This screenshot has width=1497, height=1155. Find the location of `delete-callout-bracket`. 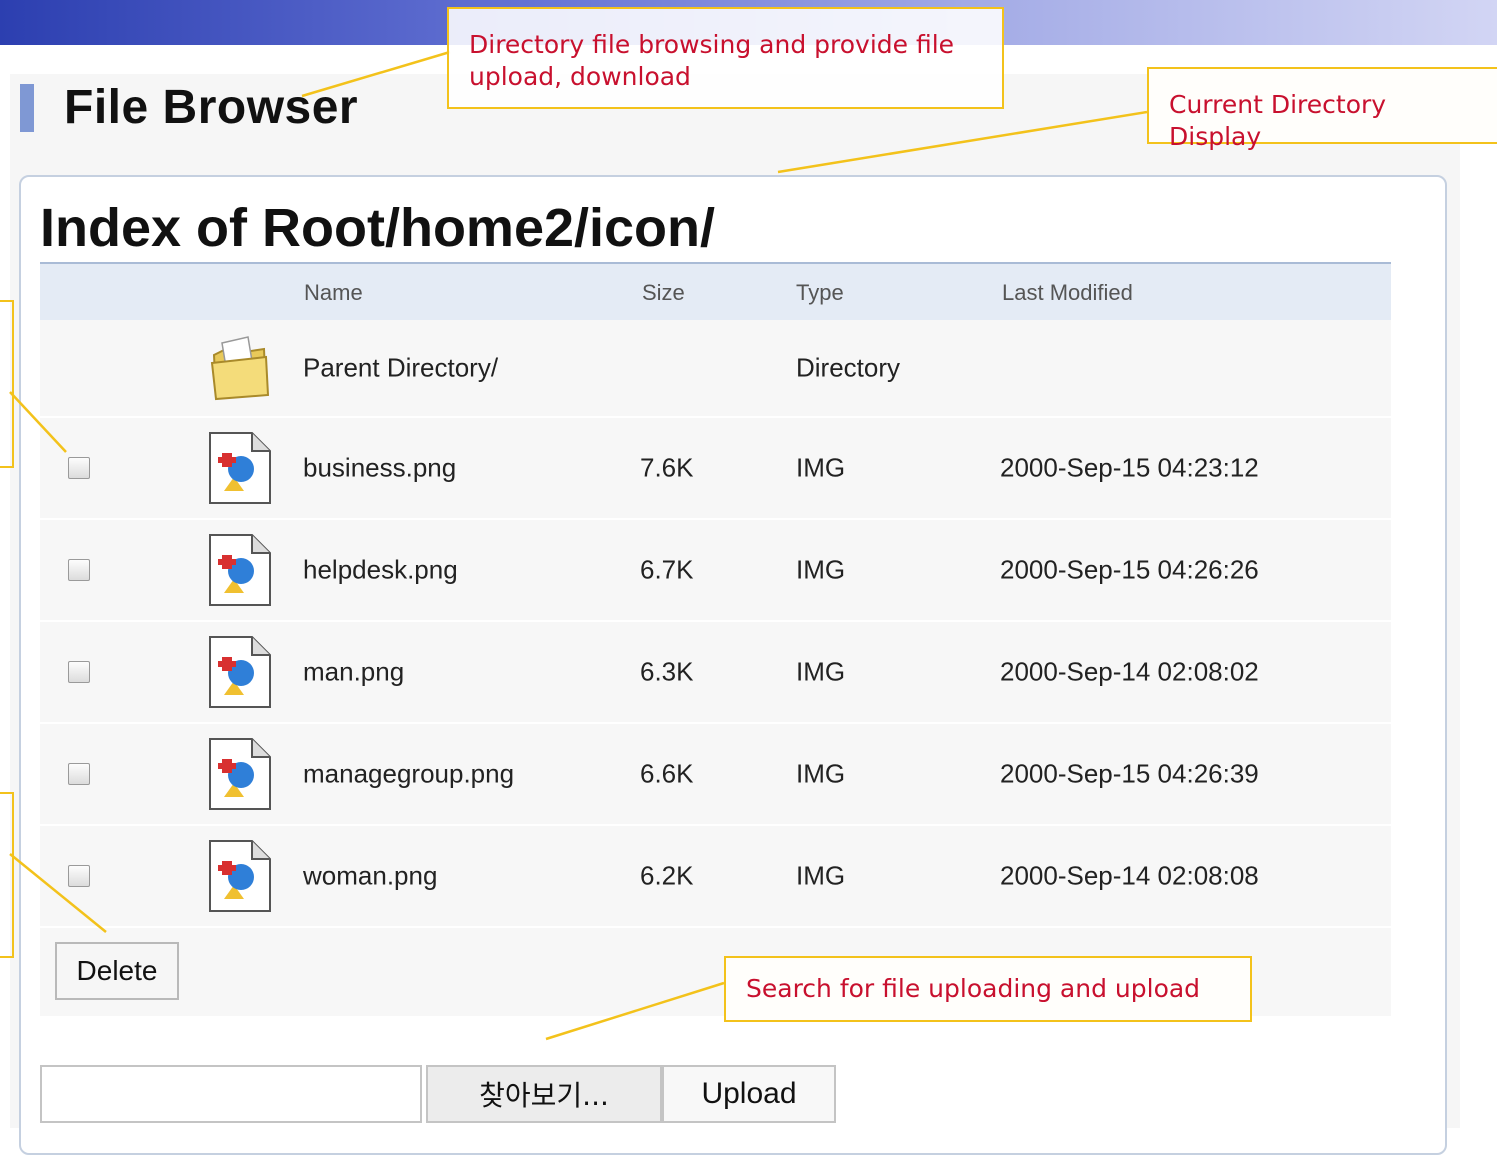

delete-callout-bracket is located at coordinates (7, 875).